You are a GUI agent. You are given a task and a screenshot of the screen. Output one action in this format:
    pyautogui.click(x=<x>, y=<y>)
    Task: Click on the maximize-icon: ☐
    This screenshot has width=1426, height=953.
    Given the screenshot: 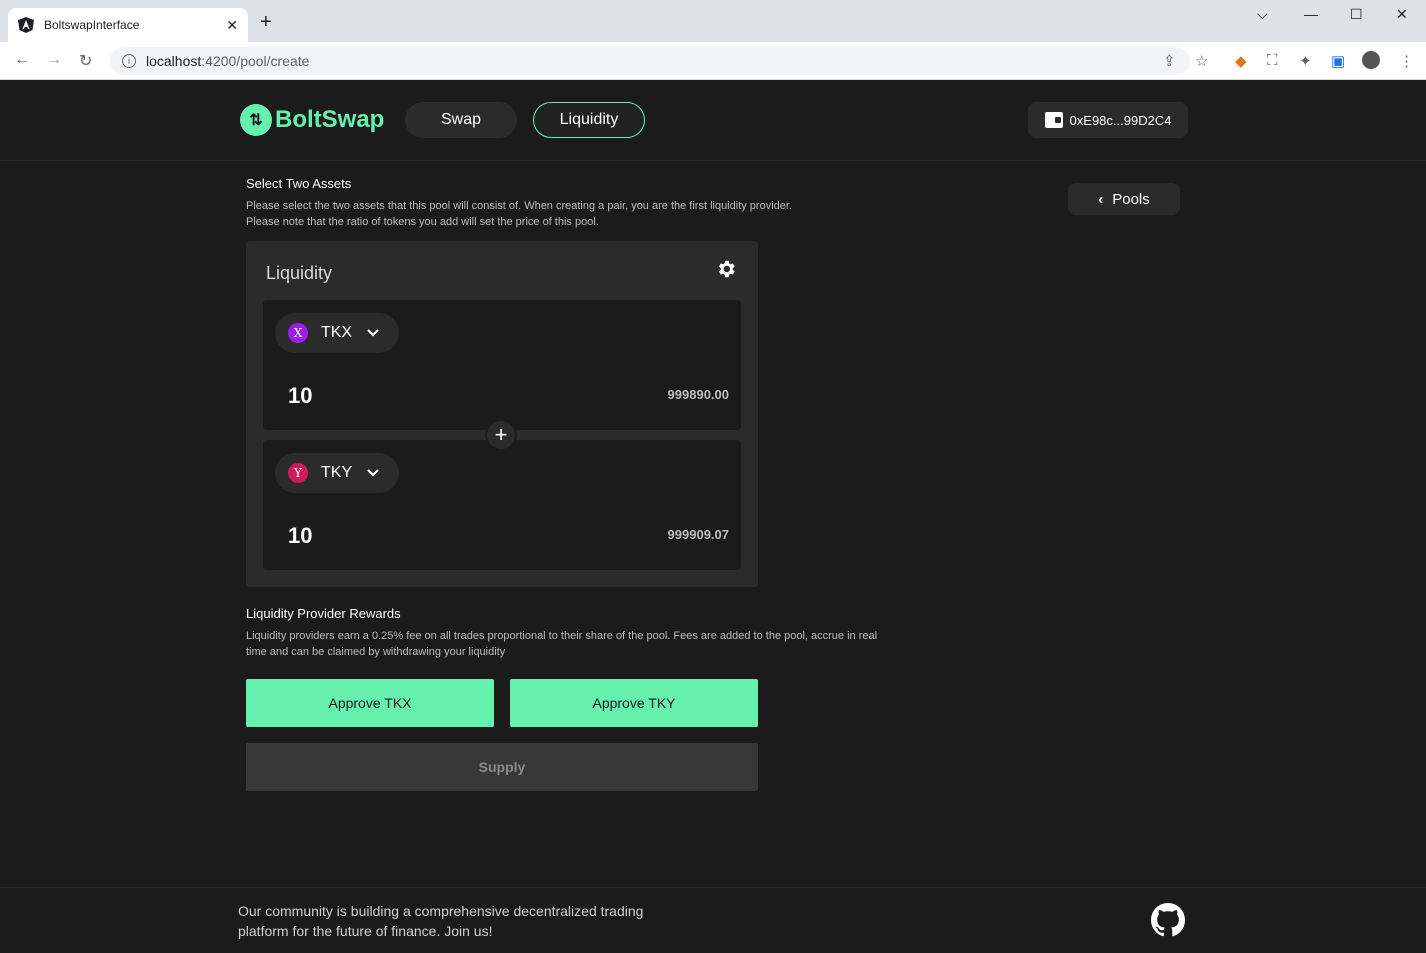 What is the action you would take?
    pyautogui.click(x=1356, y=14)
    